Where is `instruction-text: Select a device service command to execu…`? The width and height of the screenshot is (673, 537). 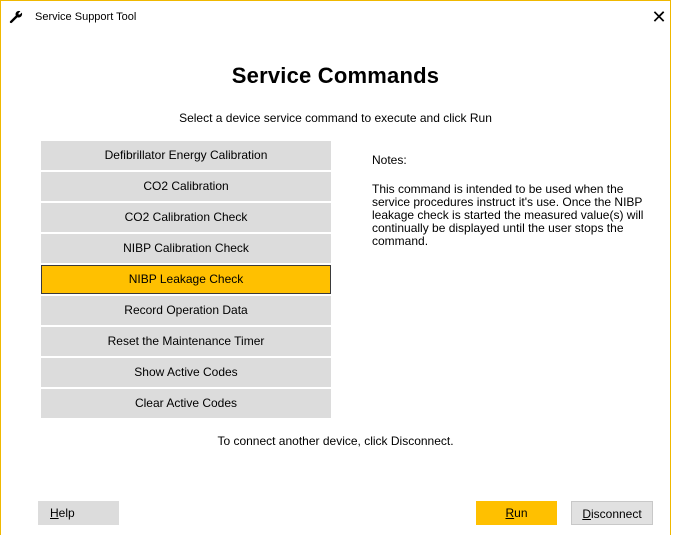
instruction-text: Select a device service command to execu… is located at coordinates (335, 118).